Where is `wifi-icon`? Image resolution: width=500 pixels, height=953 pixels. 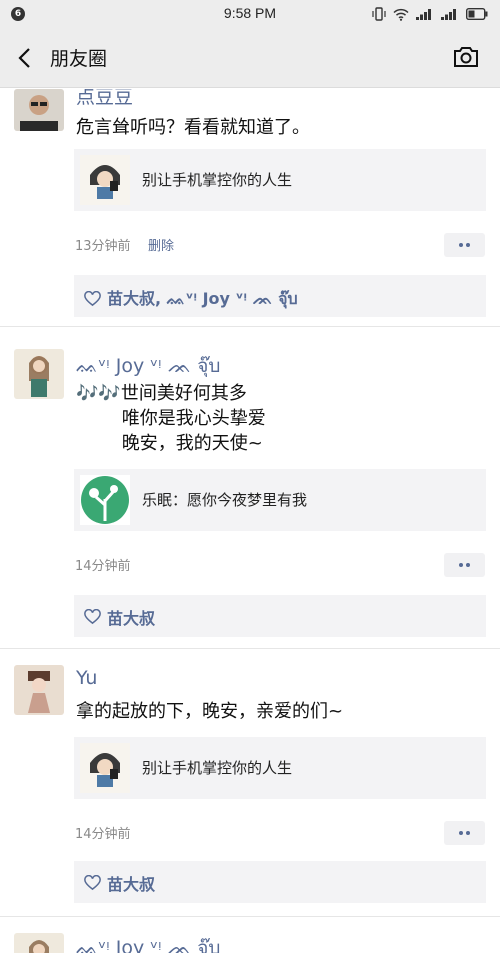 wifi-icon is located at coordinates (401, 14).